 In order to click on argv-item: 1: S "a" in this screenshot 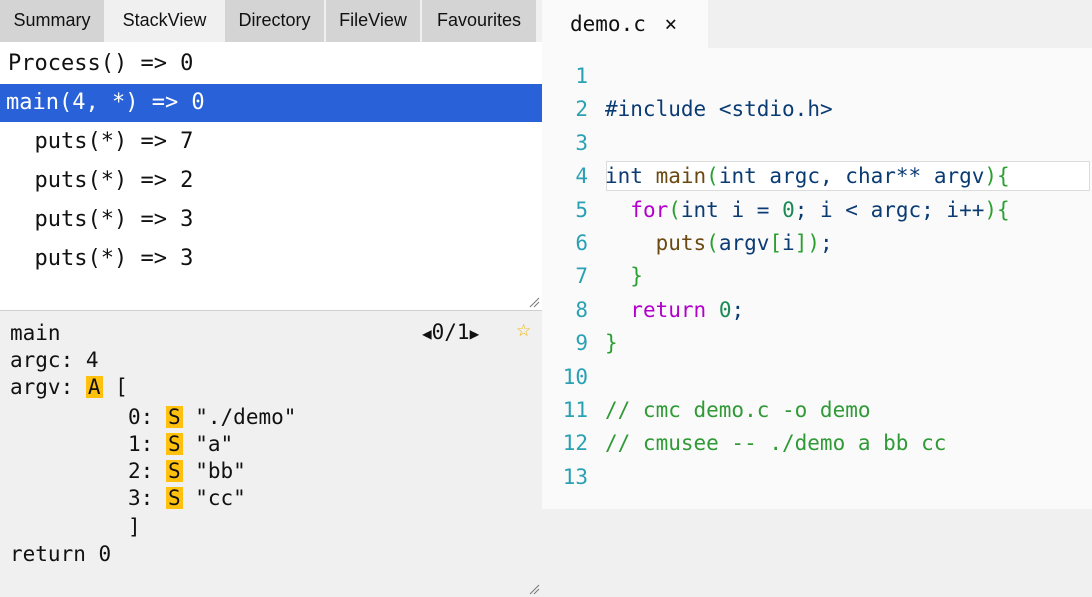, I will do `click(180, 444)`.